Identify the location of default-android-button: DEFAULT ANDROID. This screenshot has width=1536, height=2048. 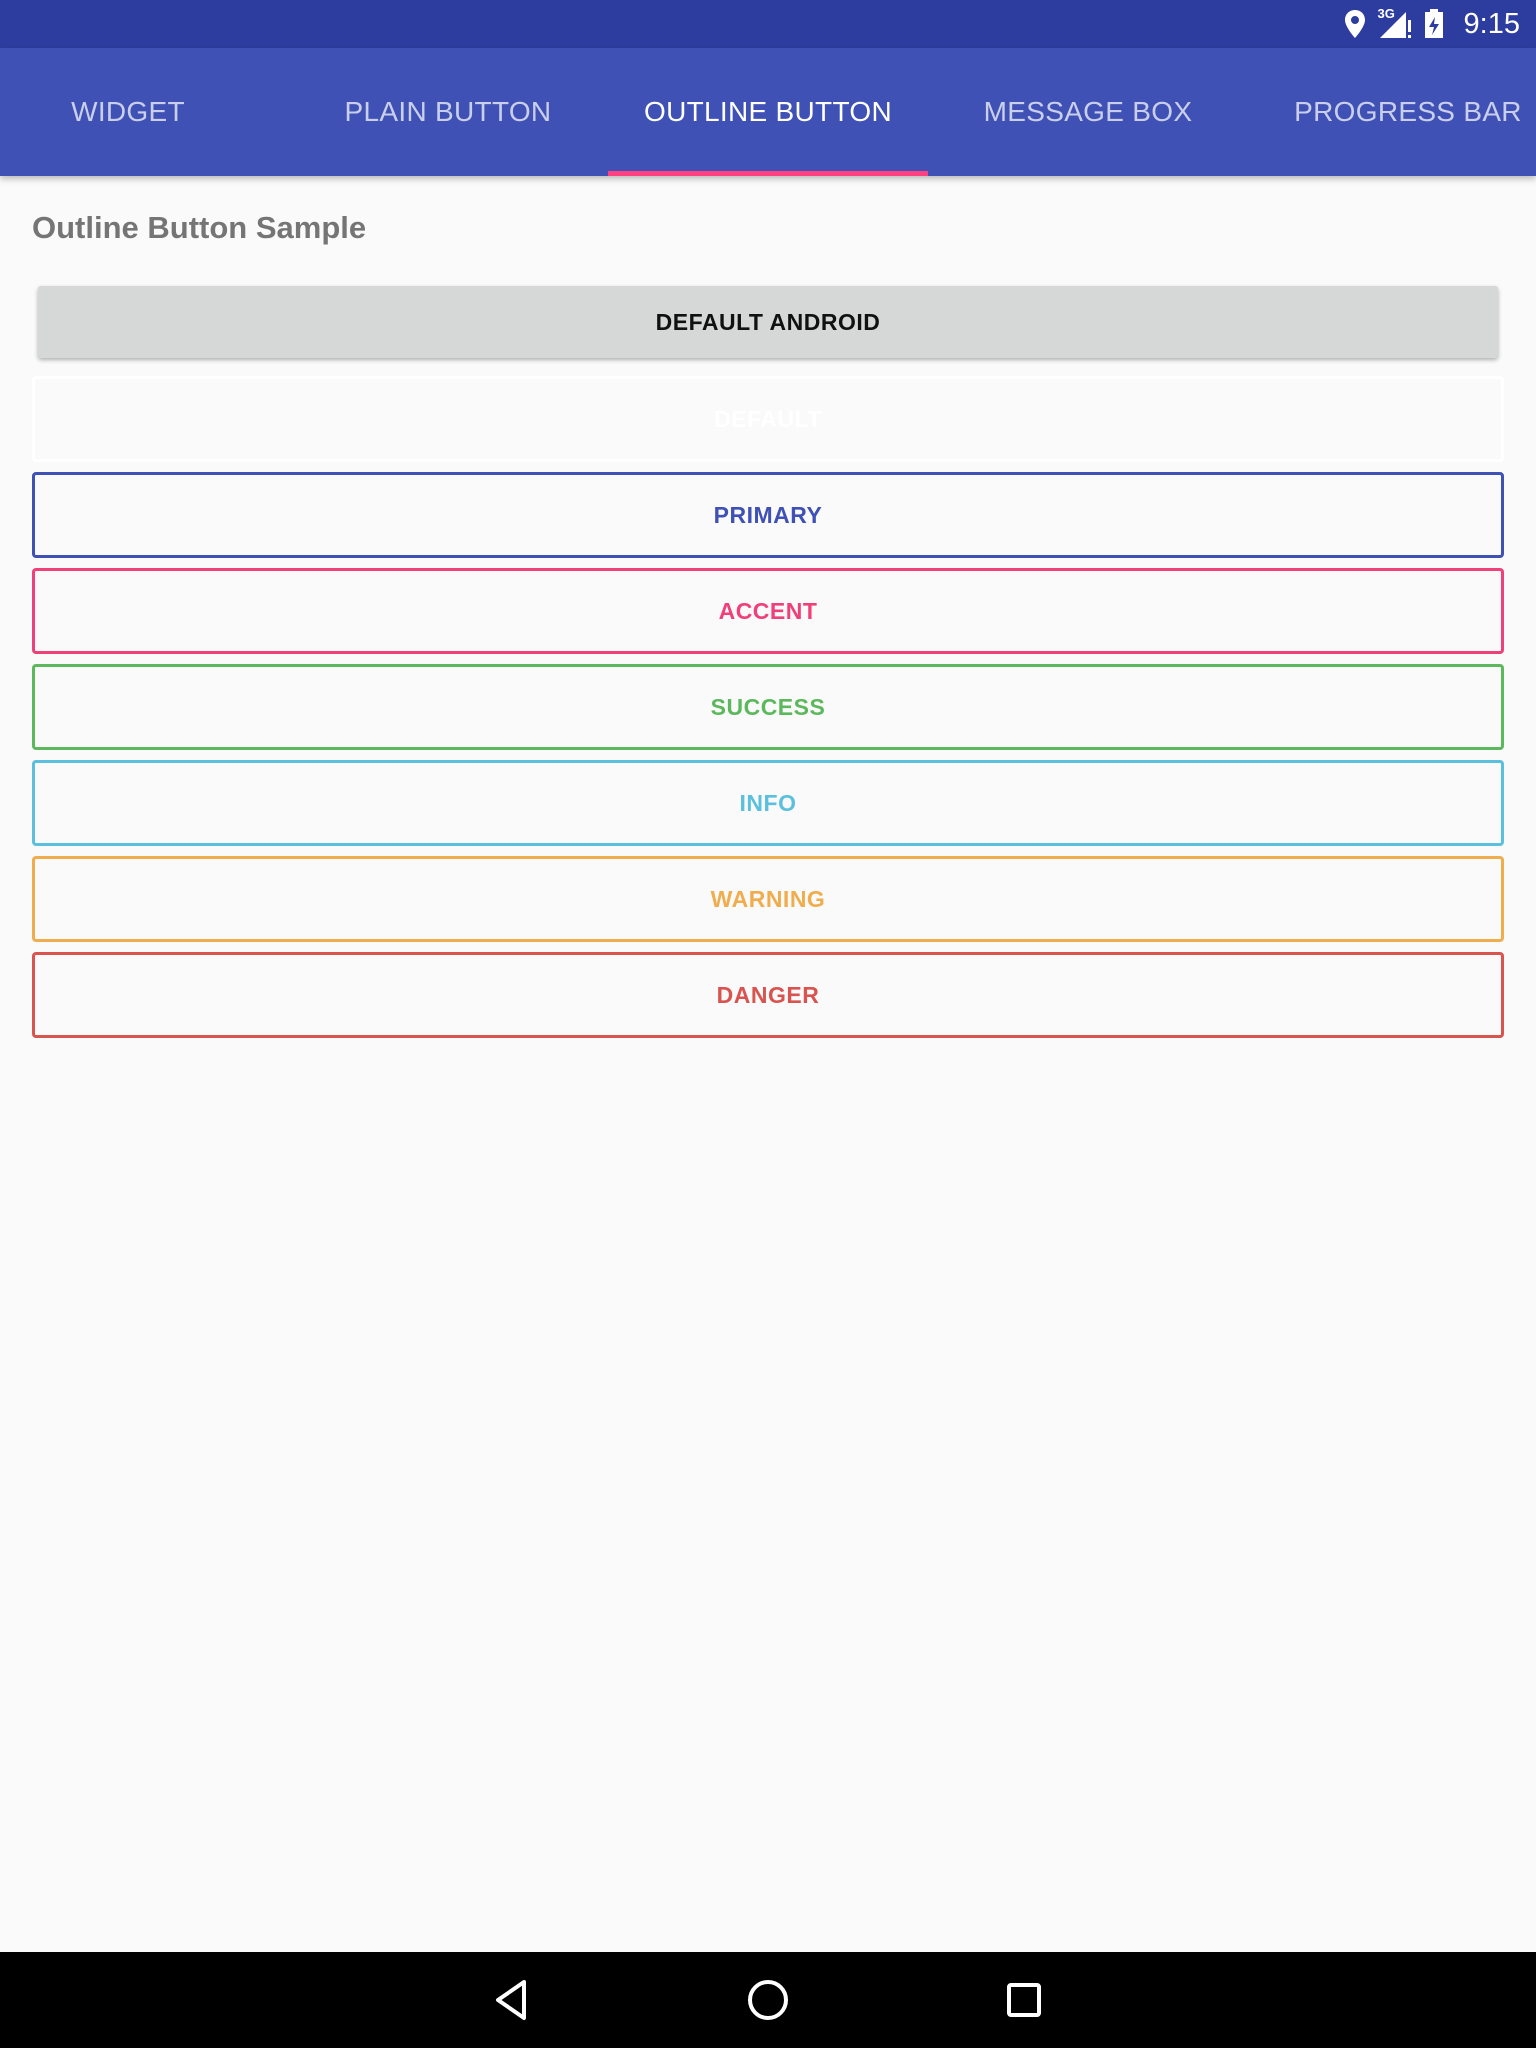
(768, 322).